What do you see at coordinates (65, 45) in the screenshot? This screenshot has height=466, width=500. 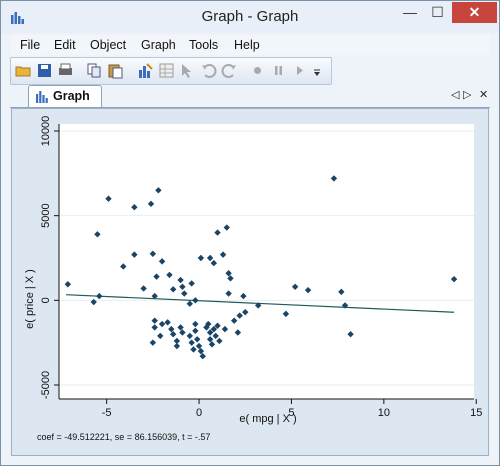 I see `menu-edit: Edit` at bounding box center [65, 45].